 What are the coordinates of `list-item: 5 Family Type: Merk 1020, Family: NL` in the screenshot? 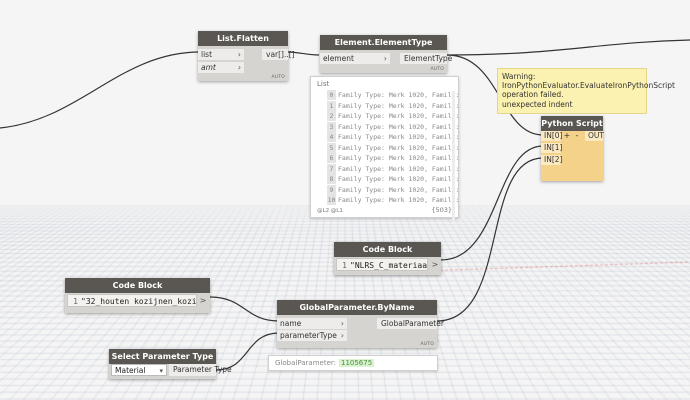 It's located at (395, 147).